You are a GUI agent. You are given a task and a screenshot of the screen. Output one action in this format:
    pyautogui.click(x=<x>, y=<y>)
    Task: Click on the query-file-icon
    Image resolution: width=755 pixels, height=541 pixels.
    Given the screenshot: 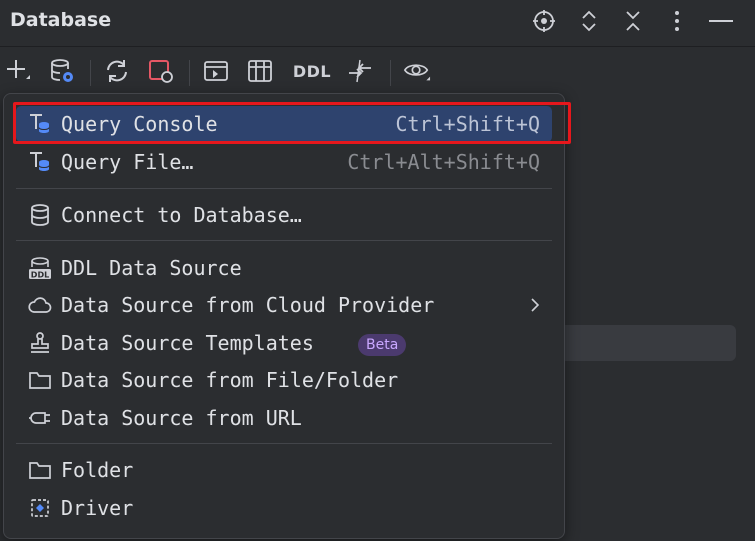 What is the action you would take?
    pyautogui.click(x=40, y=162)
    